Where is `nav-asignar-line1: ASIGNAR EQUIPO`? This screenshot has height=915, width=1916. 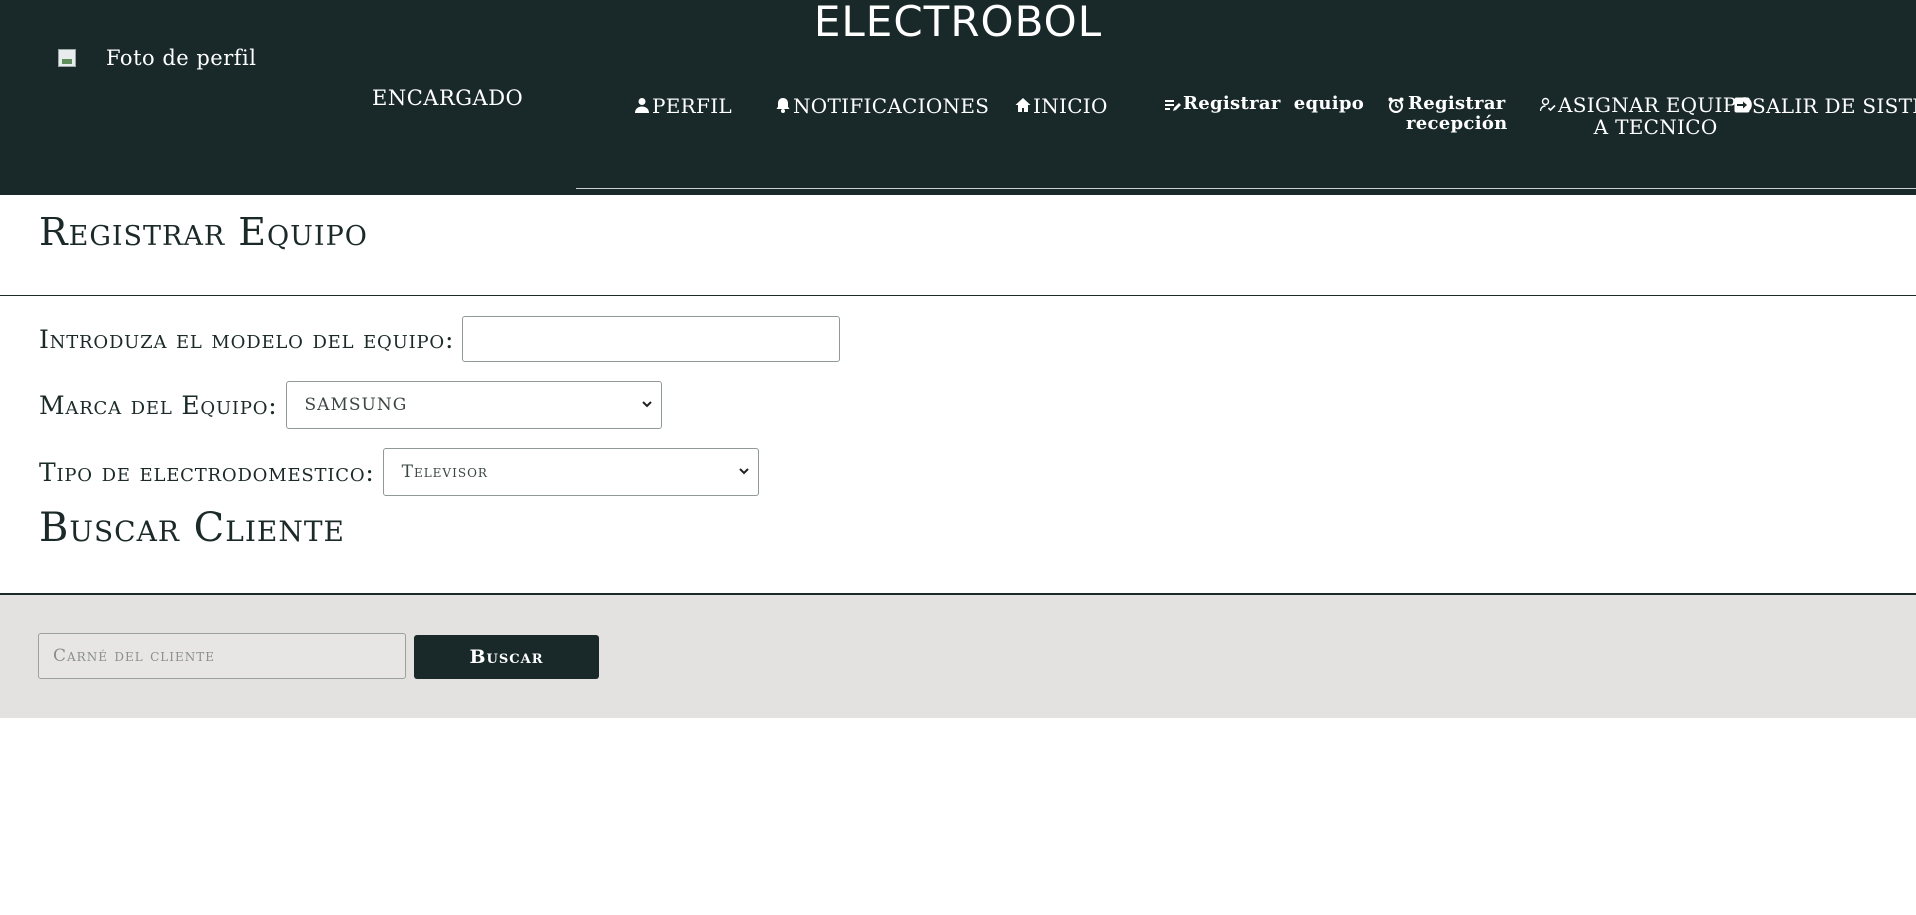 nav-asignar-line1: ASIGNAR EQUIPO is located at coordinates (1656, 105).